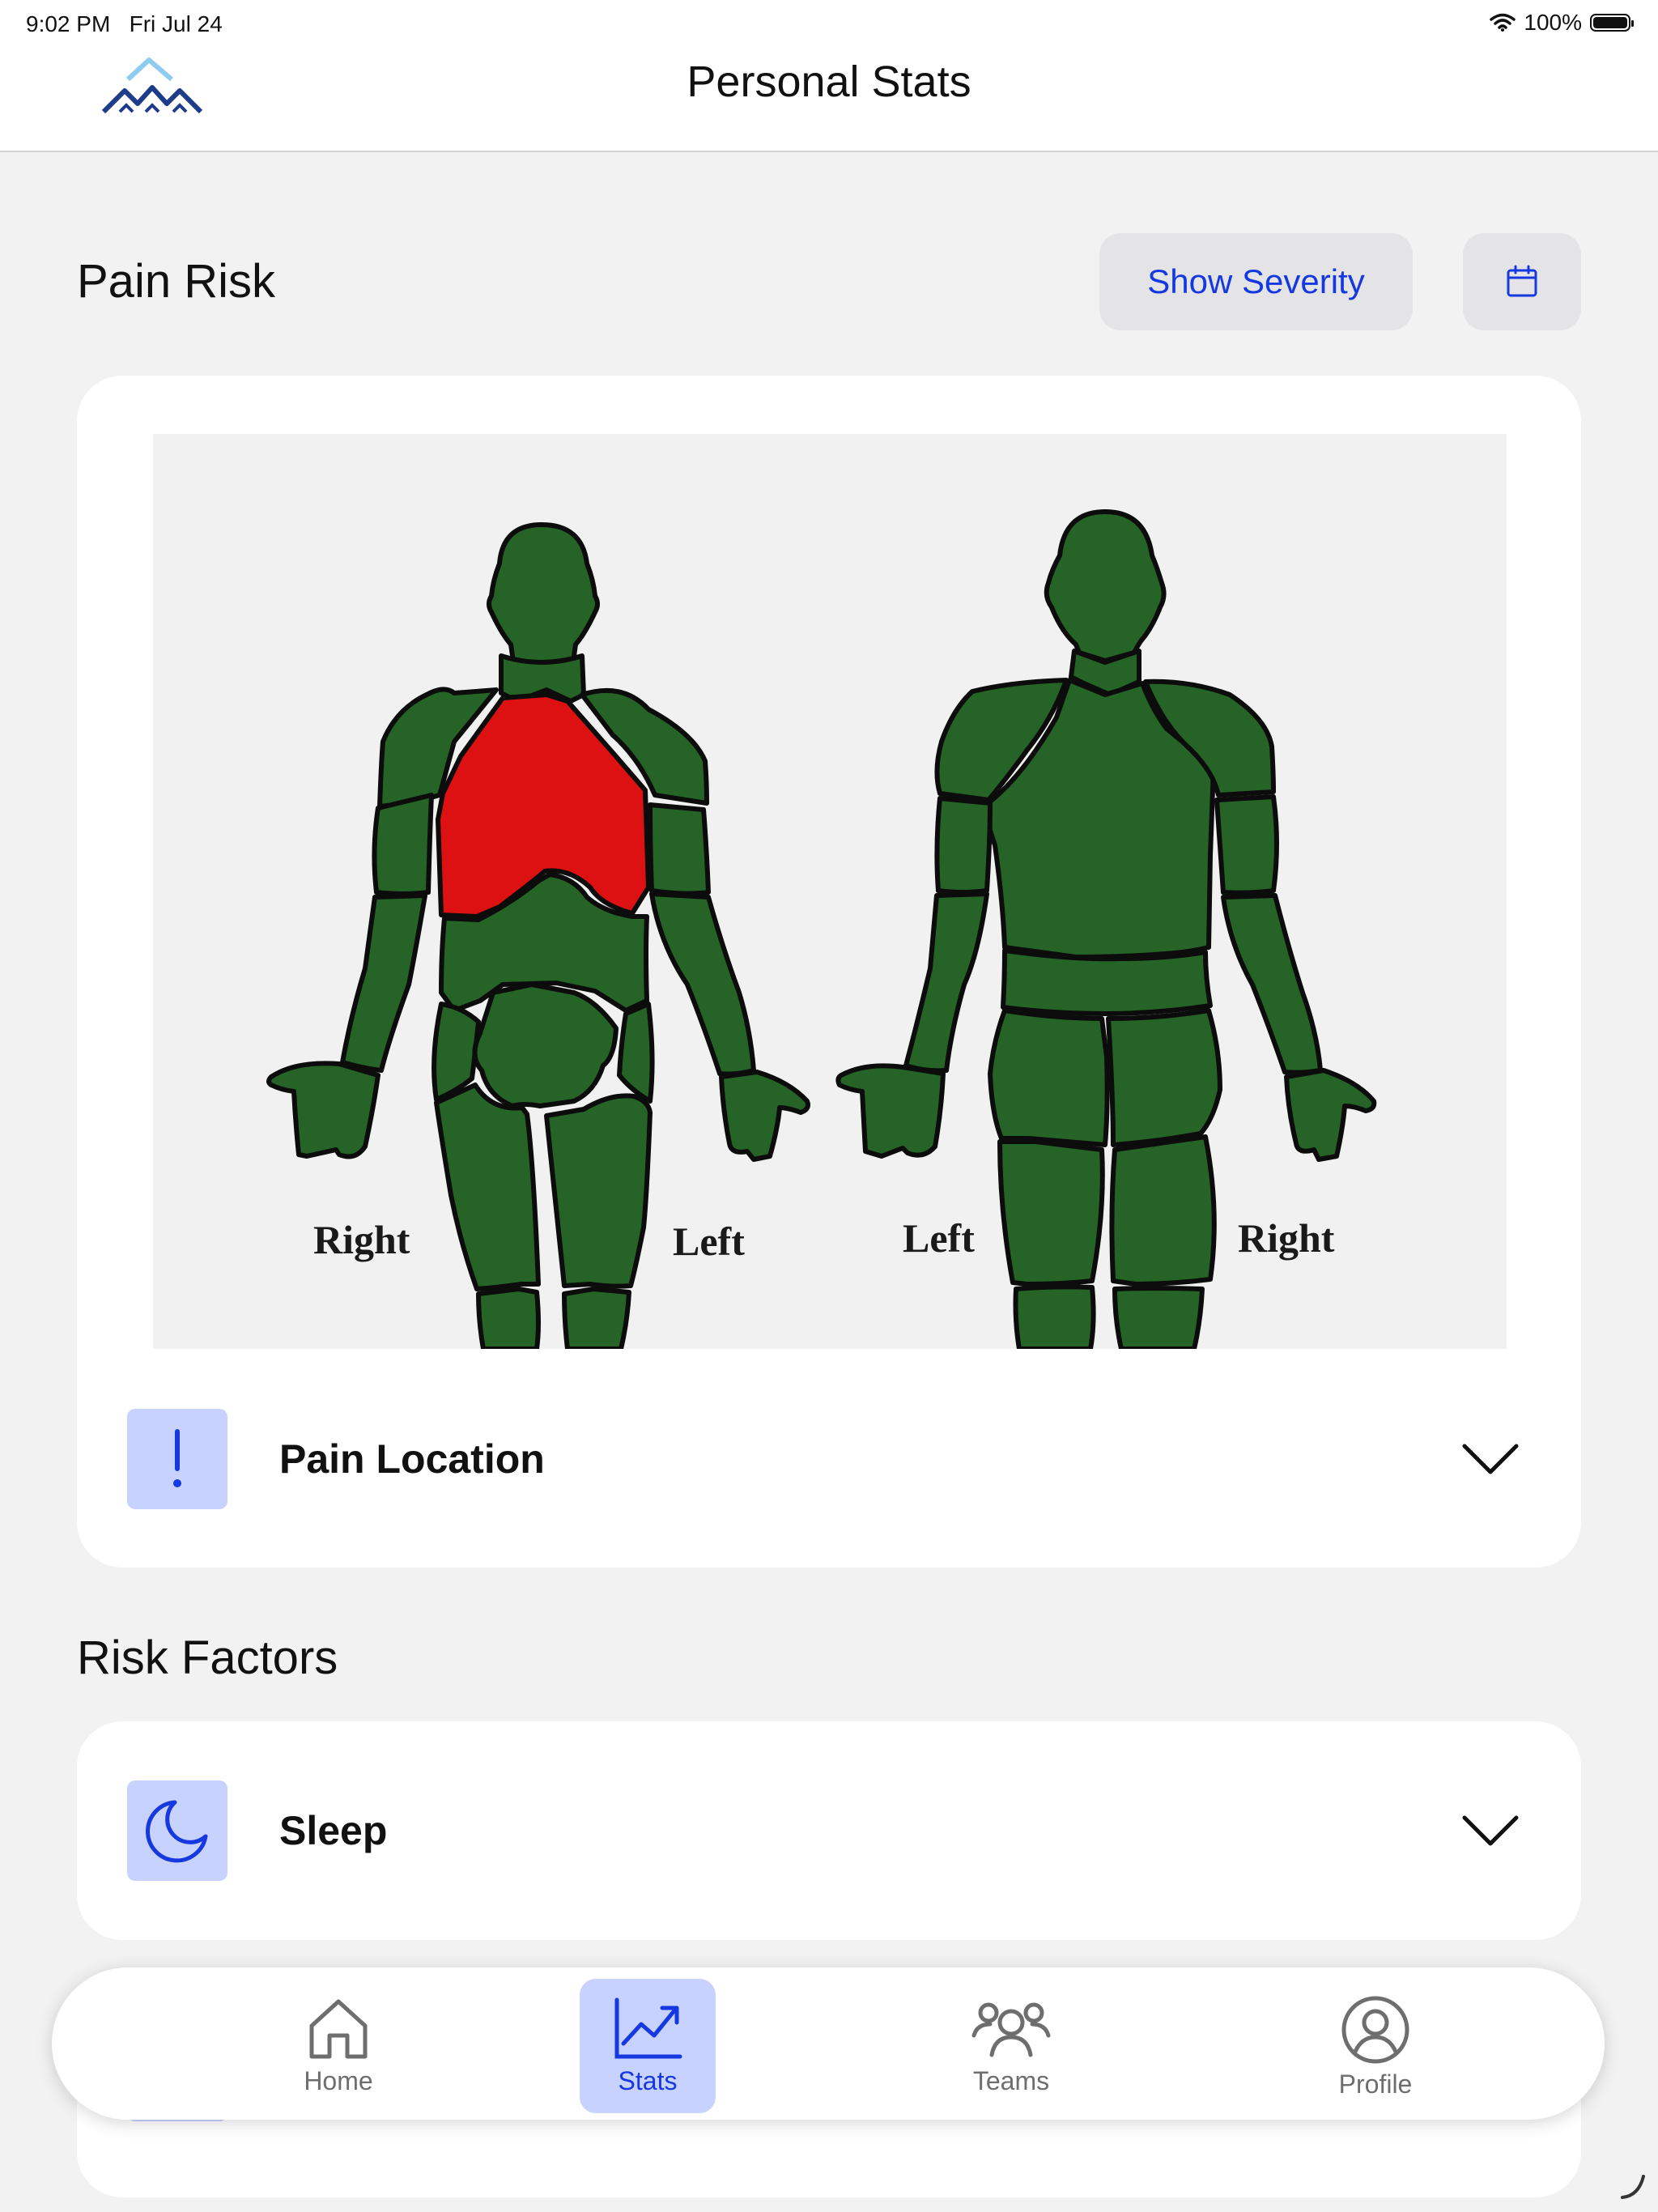  I want to click on pain-location-label: Pain Location, so click(412, 1459).